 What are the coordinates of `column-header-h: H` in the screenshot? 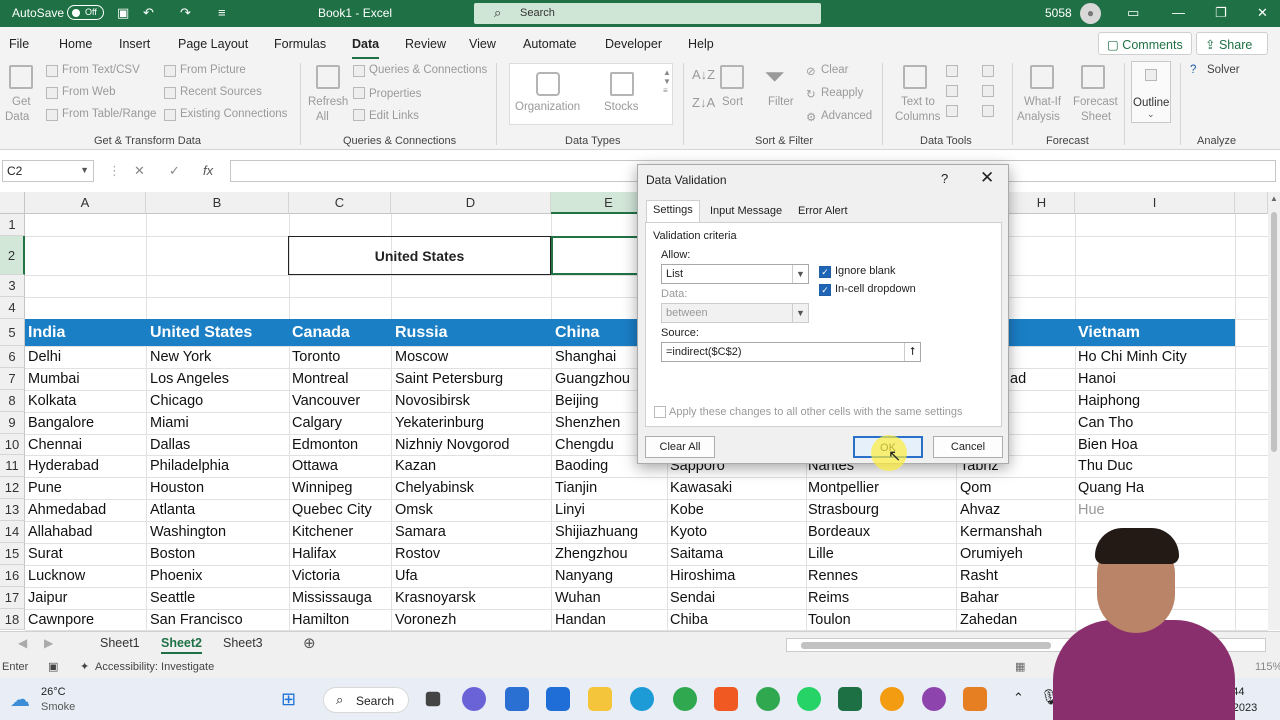 It's located at (1042, 203).